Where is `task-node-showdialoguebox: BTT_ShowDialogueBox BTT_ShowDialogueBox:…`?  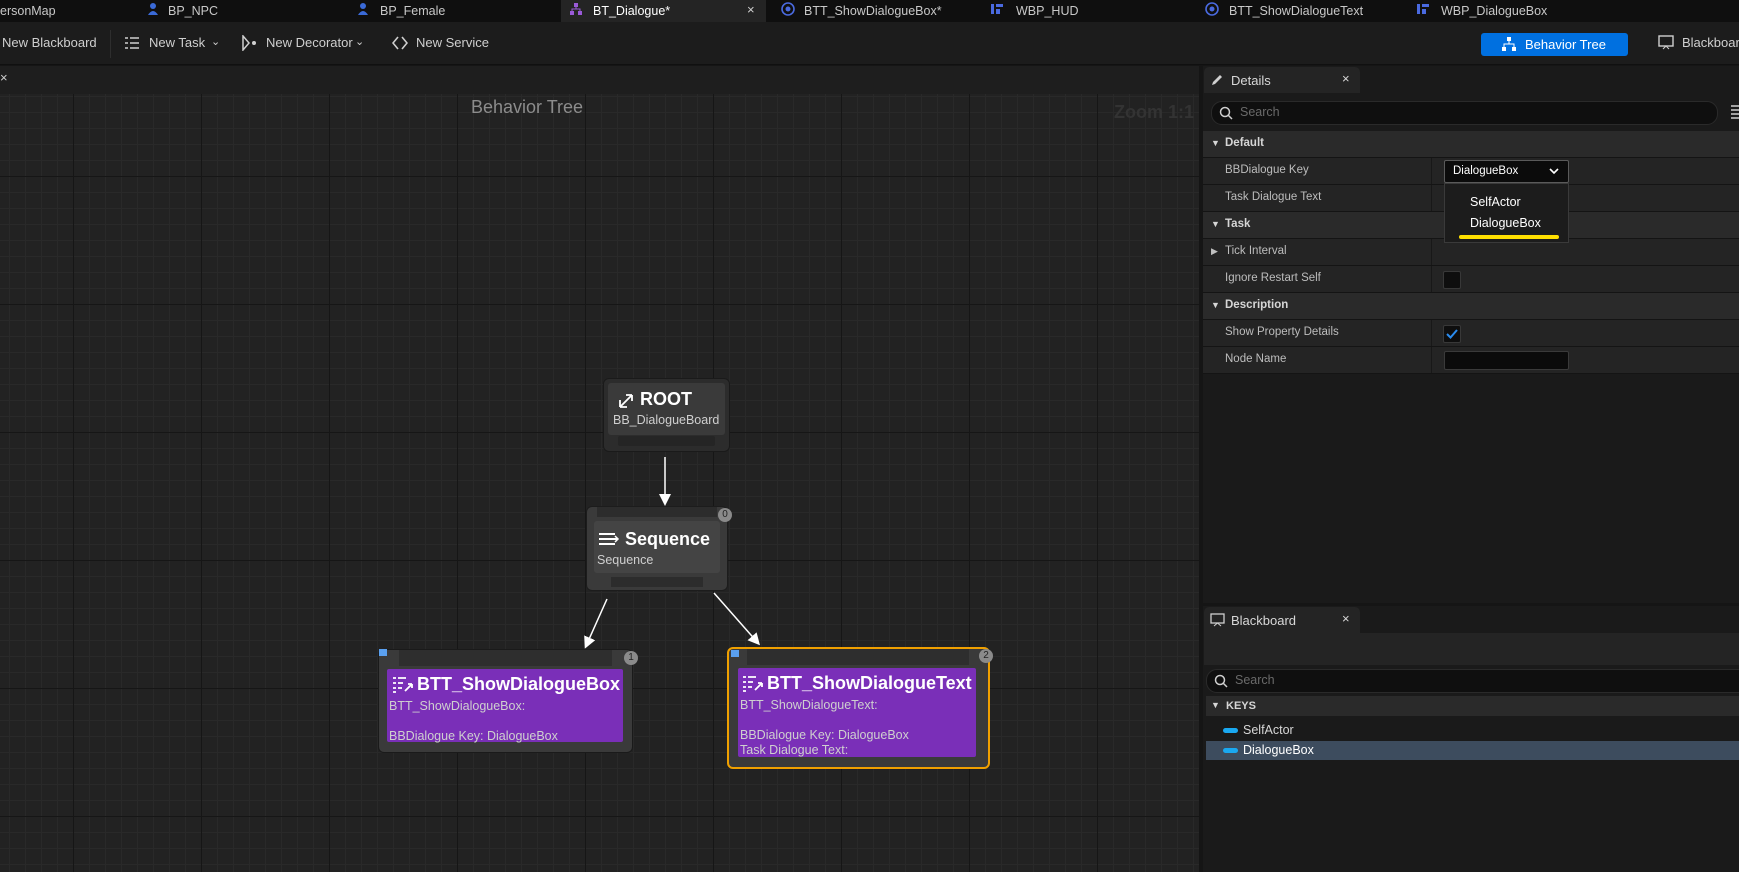
task-node-showdialoguebox: BTT_ShowDialogueBox BTT_ShowDialogueBox:… is located at coordinates (508, 701).